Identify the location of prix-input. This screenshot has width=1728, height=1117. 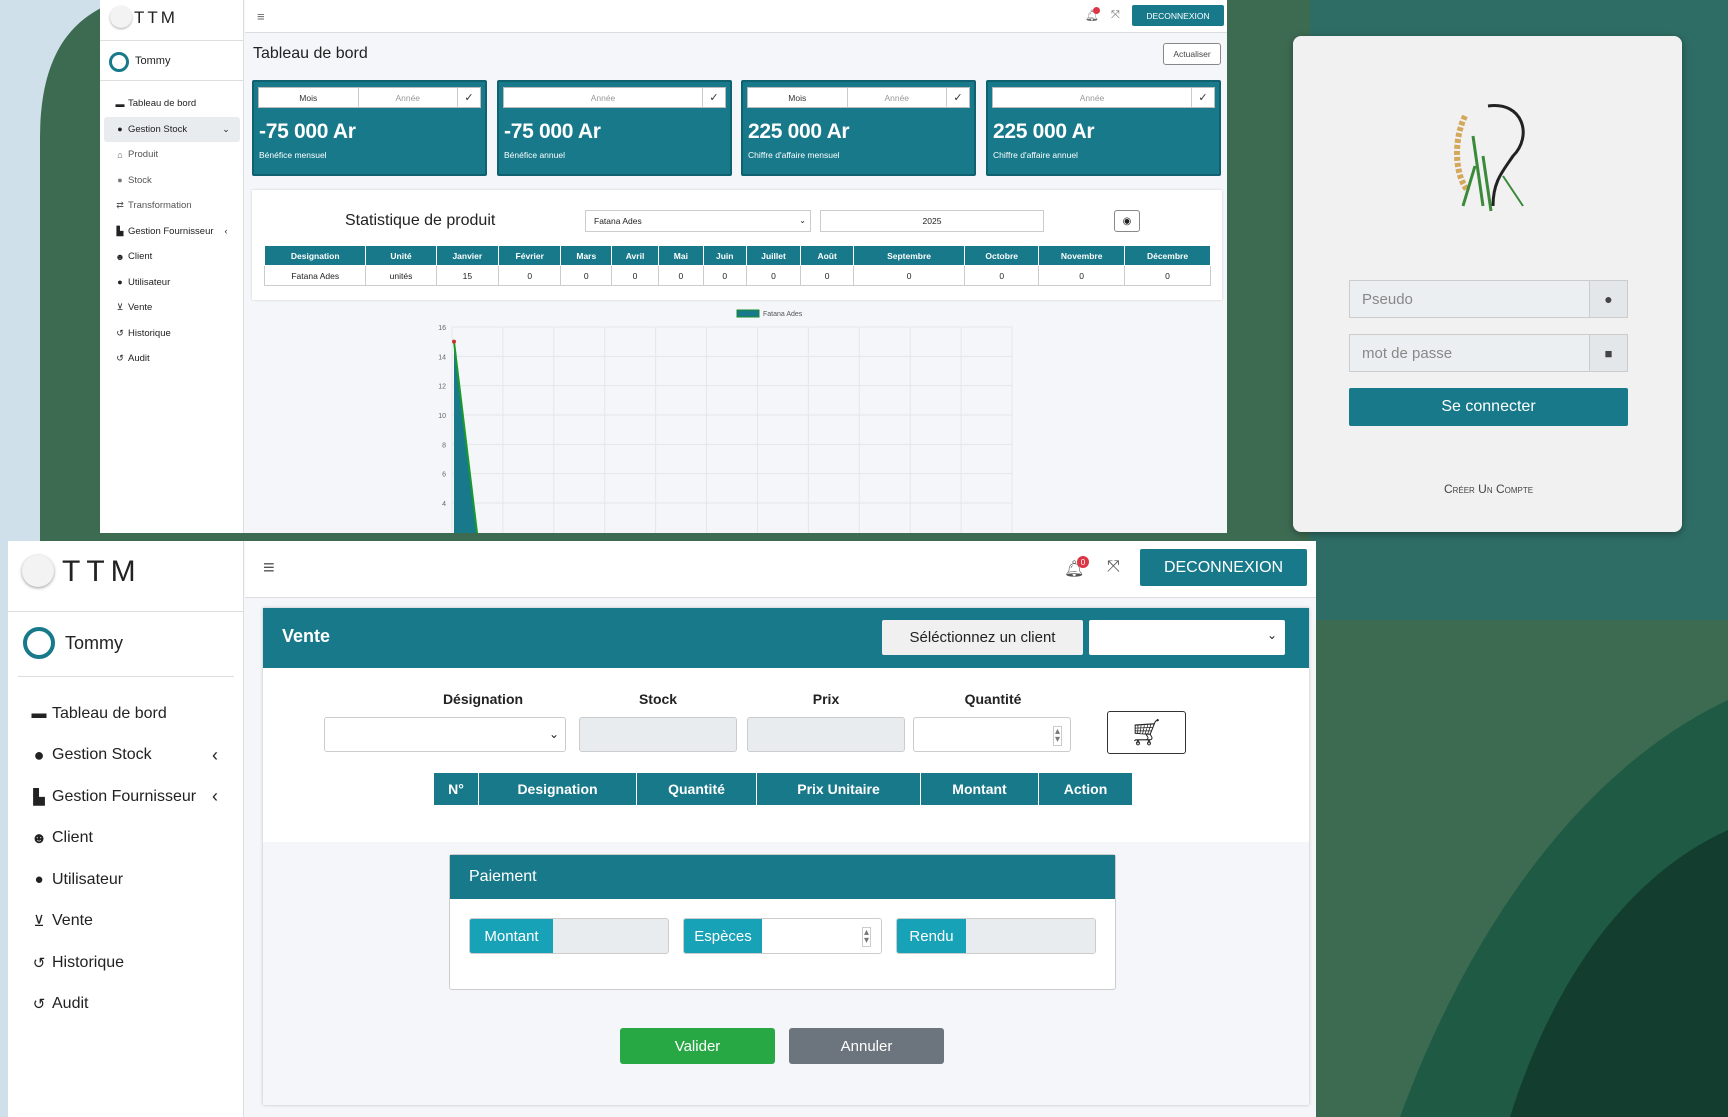
(826, 734).